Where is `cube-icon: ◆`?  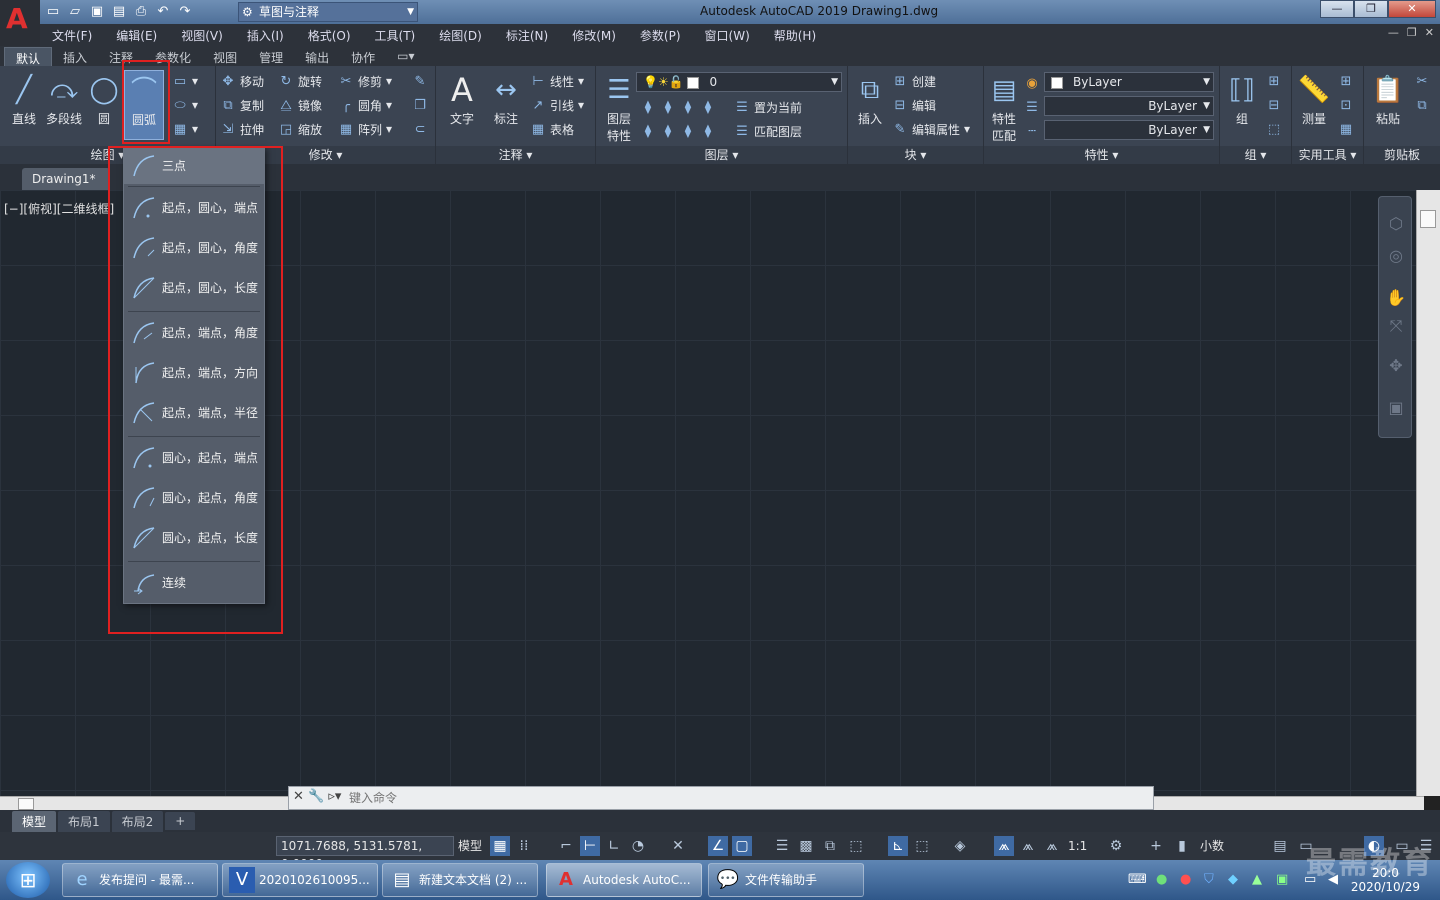
cube-icon: ◆ is located at coordinates (1233, 879).